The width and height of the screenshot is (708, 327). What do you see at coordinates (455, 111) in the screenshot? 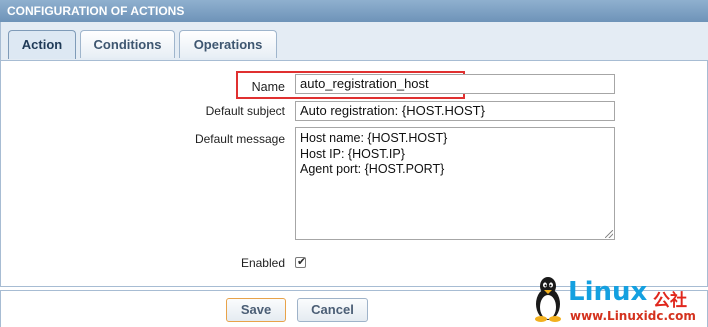
I see `default-subject-input: Auto registration: {HOST.HOST}` at bounding box center [455, 111].